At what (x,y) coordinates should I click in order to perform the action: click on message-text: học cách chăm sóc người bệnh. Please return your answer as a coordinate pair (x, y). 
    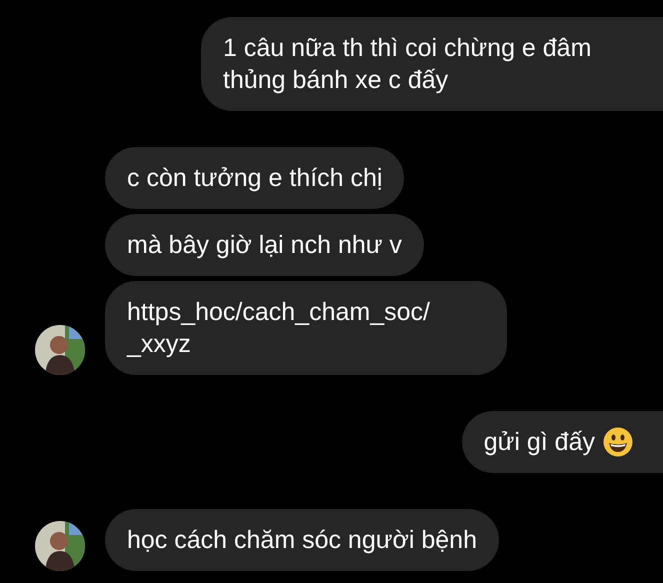
    Looking at the image, I should click on (302, 540).